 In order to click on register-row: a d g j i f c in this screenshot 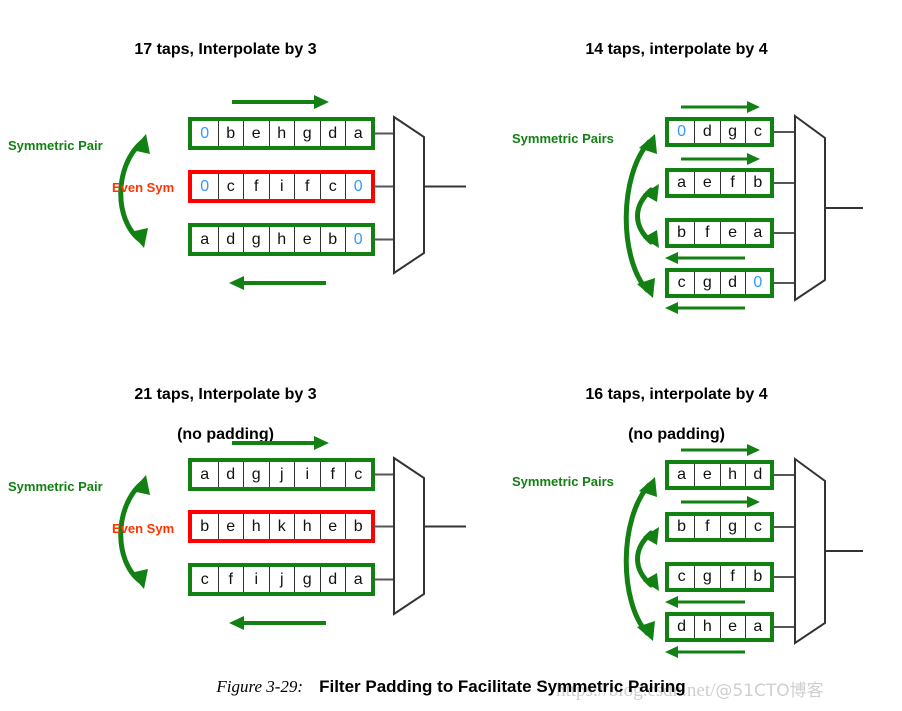, I will do `click(281, 474)`.